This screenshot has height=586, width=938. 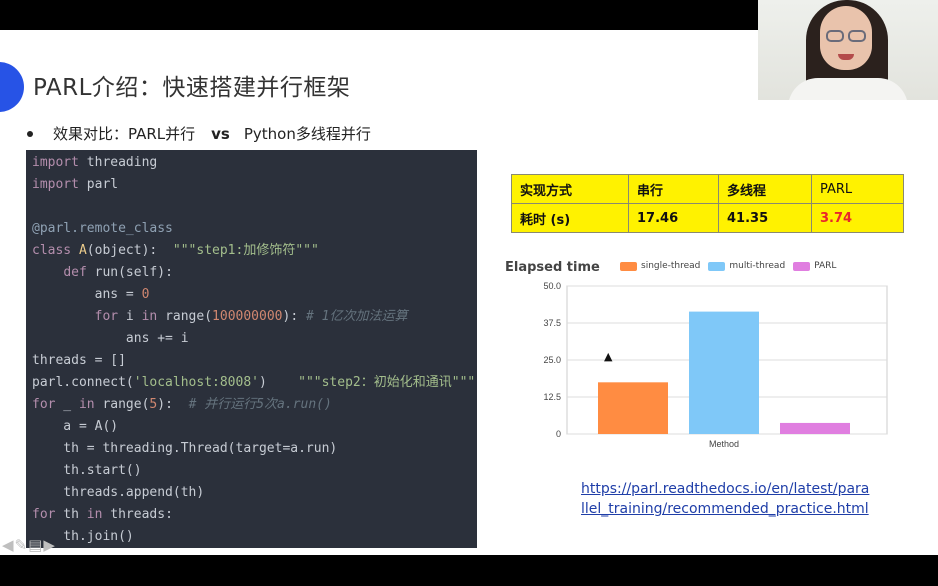 I want to click on code-token: A, so click(x=82, y=250).